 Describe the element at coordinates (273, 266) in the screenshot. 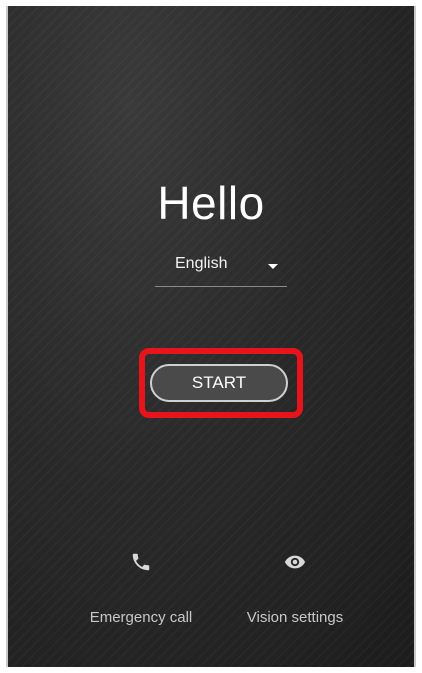

I see `dropdown-caret-icon` at that location.